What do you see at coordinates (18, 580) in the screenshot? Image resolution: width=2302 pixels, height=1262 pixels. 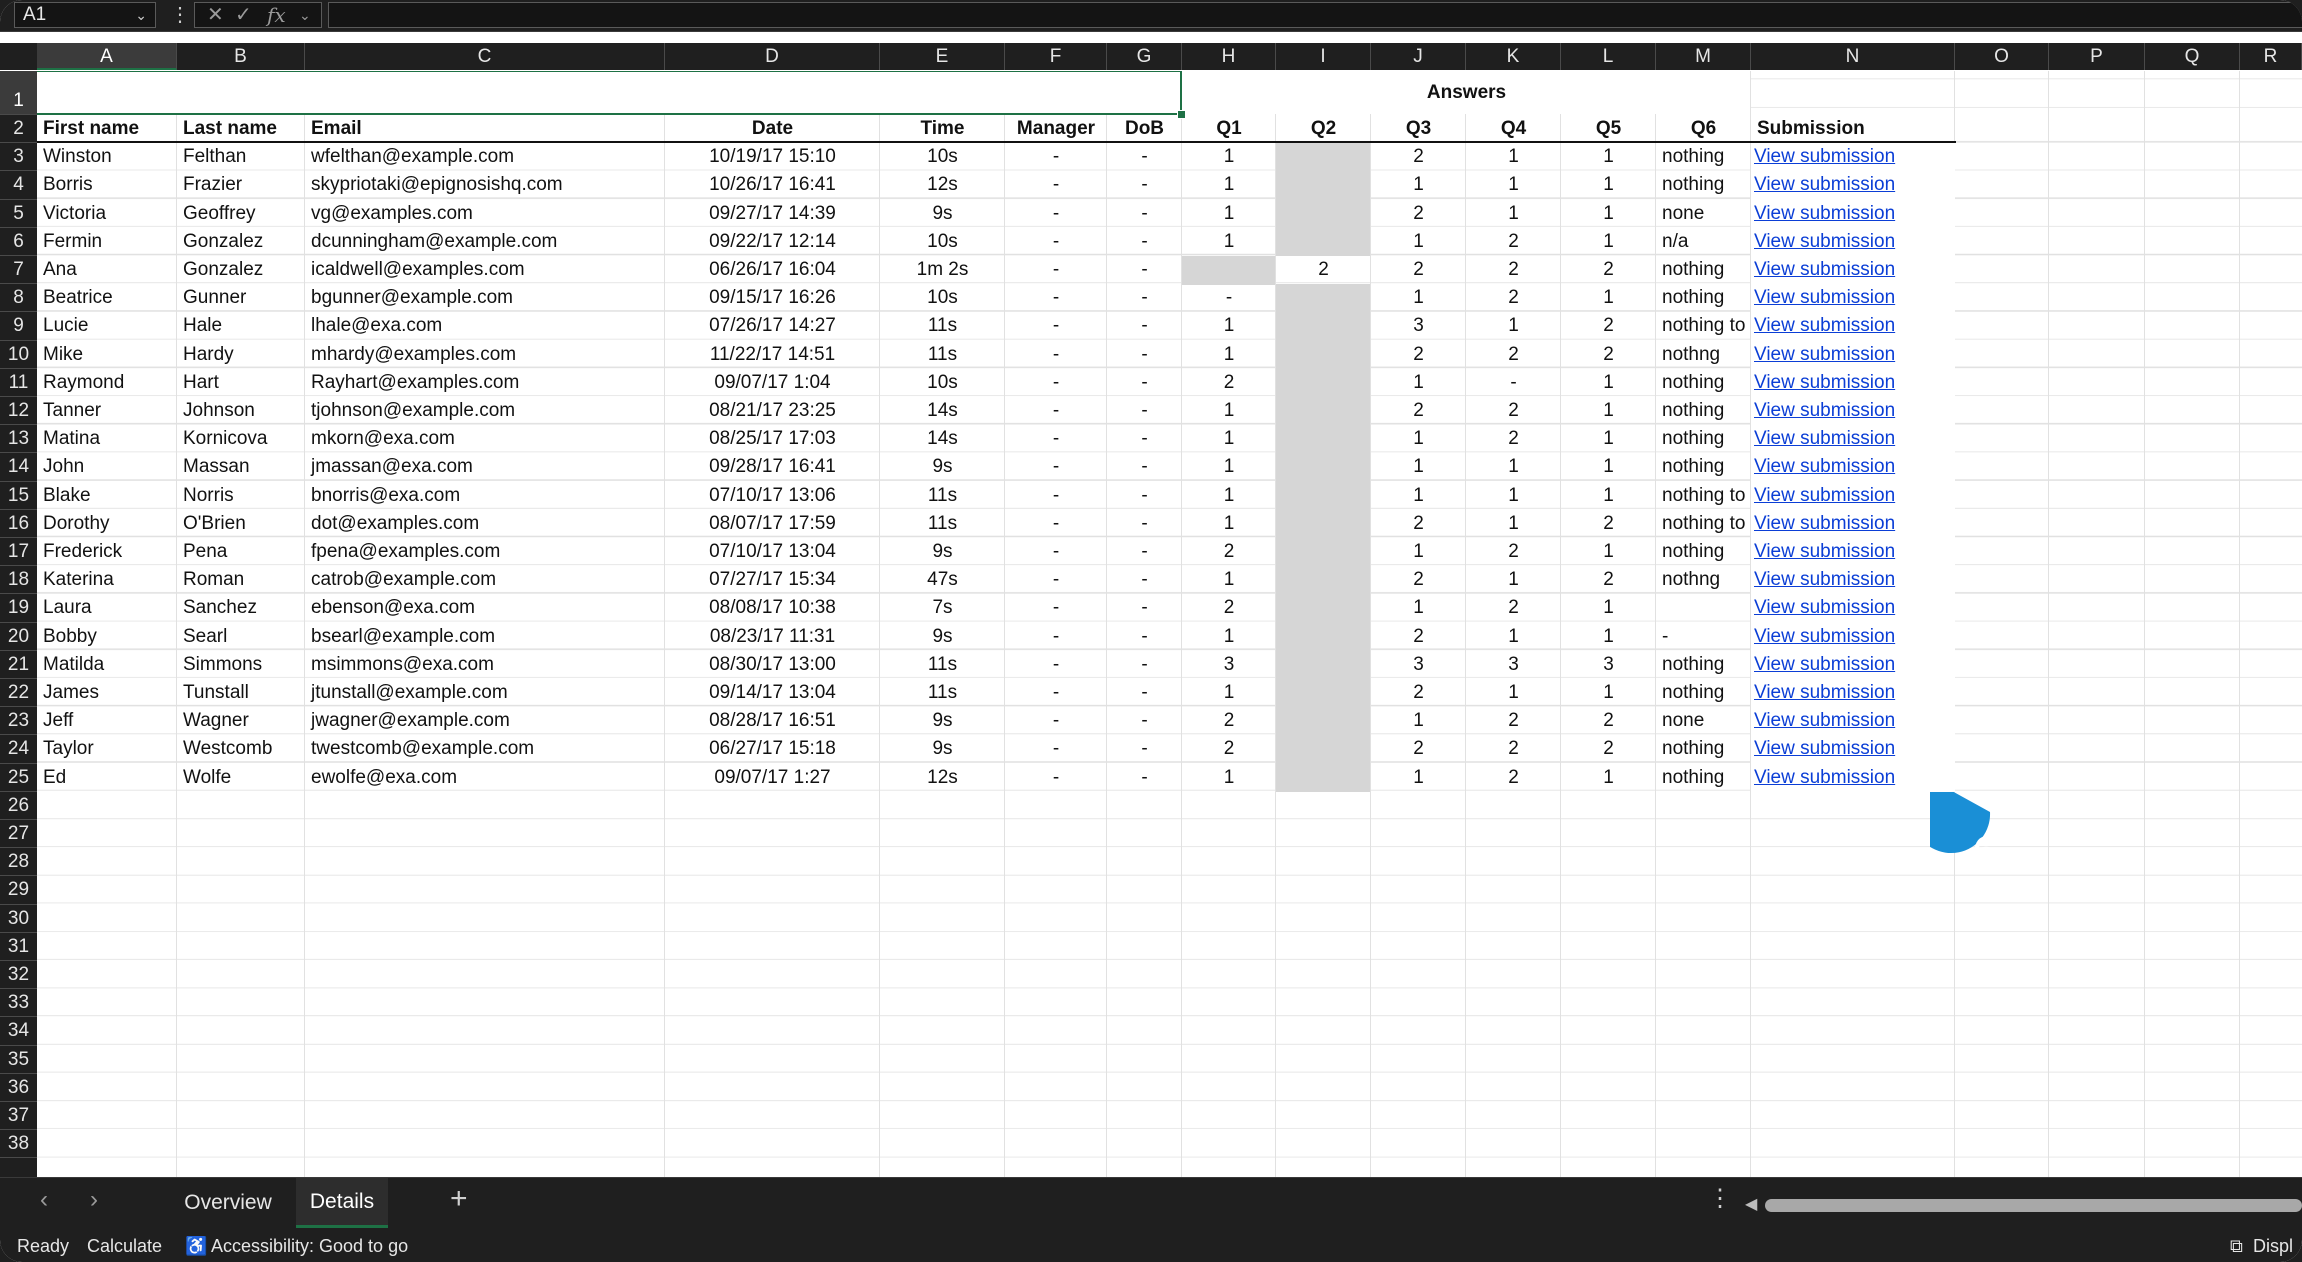 I see `row-header-18: 18` at bounding box center [18, 580].